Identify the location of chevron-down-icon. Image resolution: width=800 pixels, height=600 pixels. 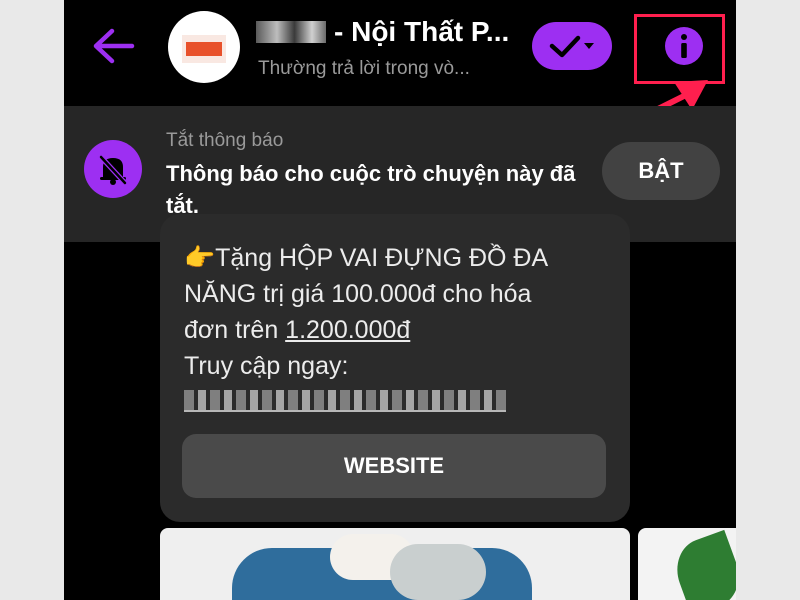
(589, 46).